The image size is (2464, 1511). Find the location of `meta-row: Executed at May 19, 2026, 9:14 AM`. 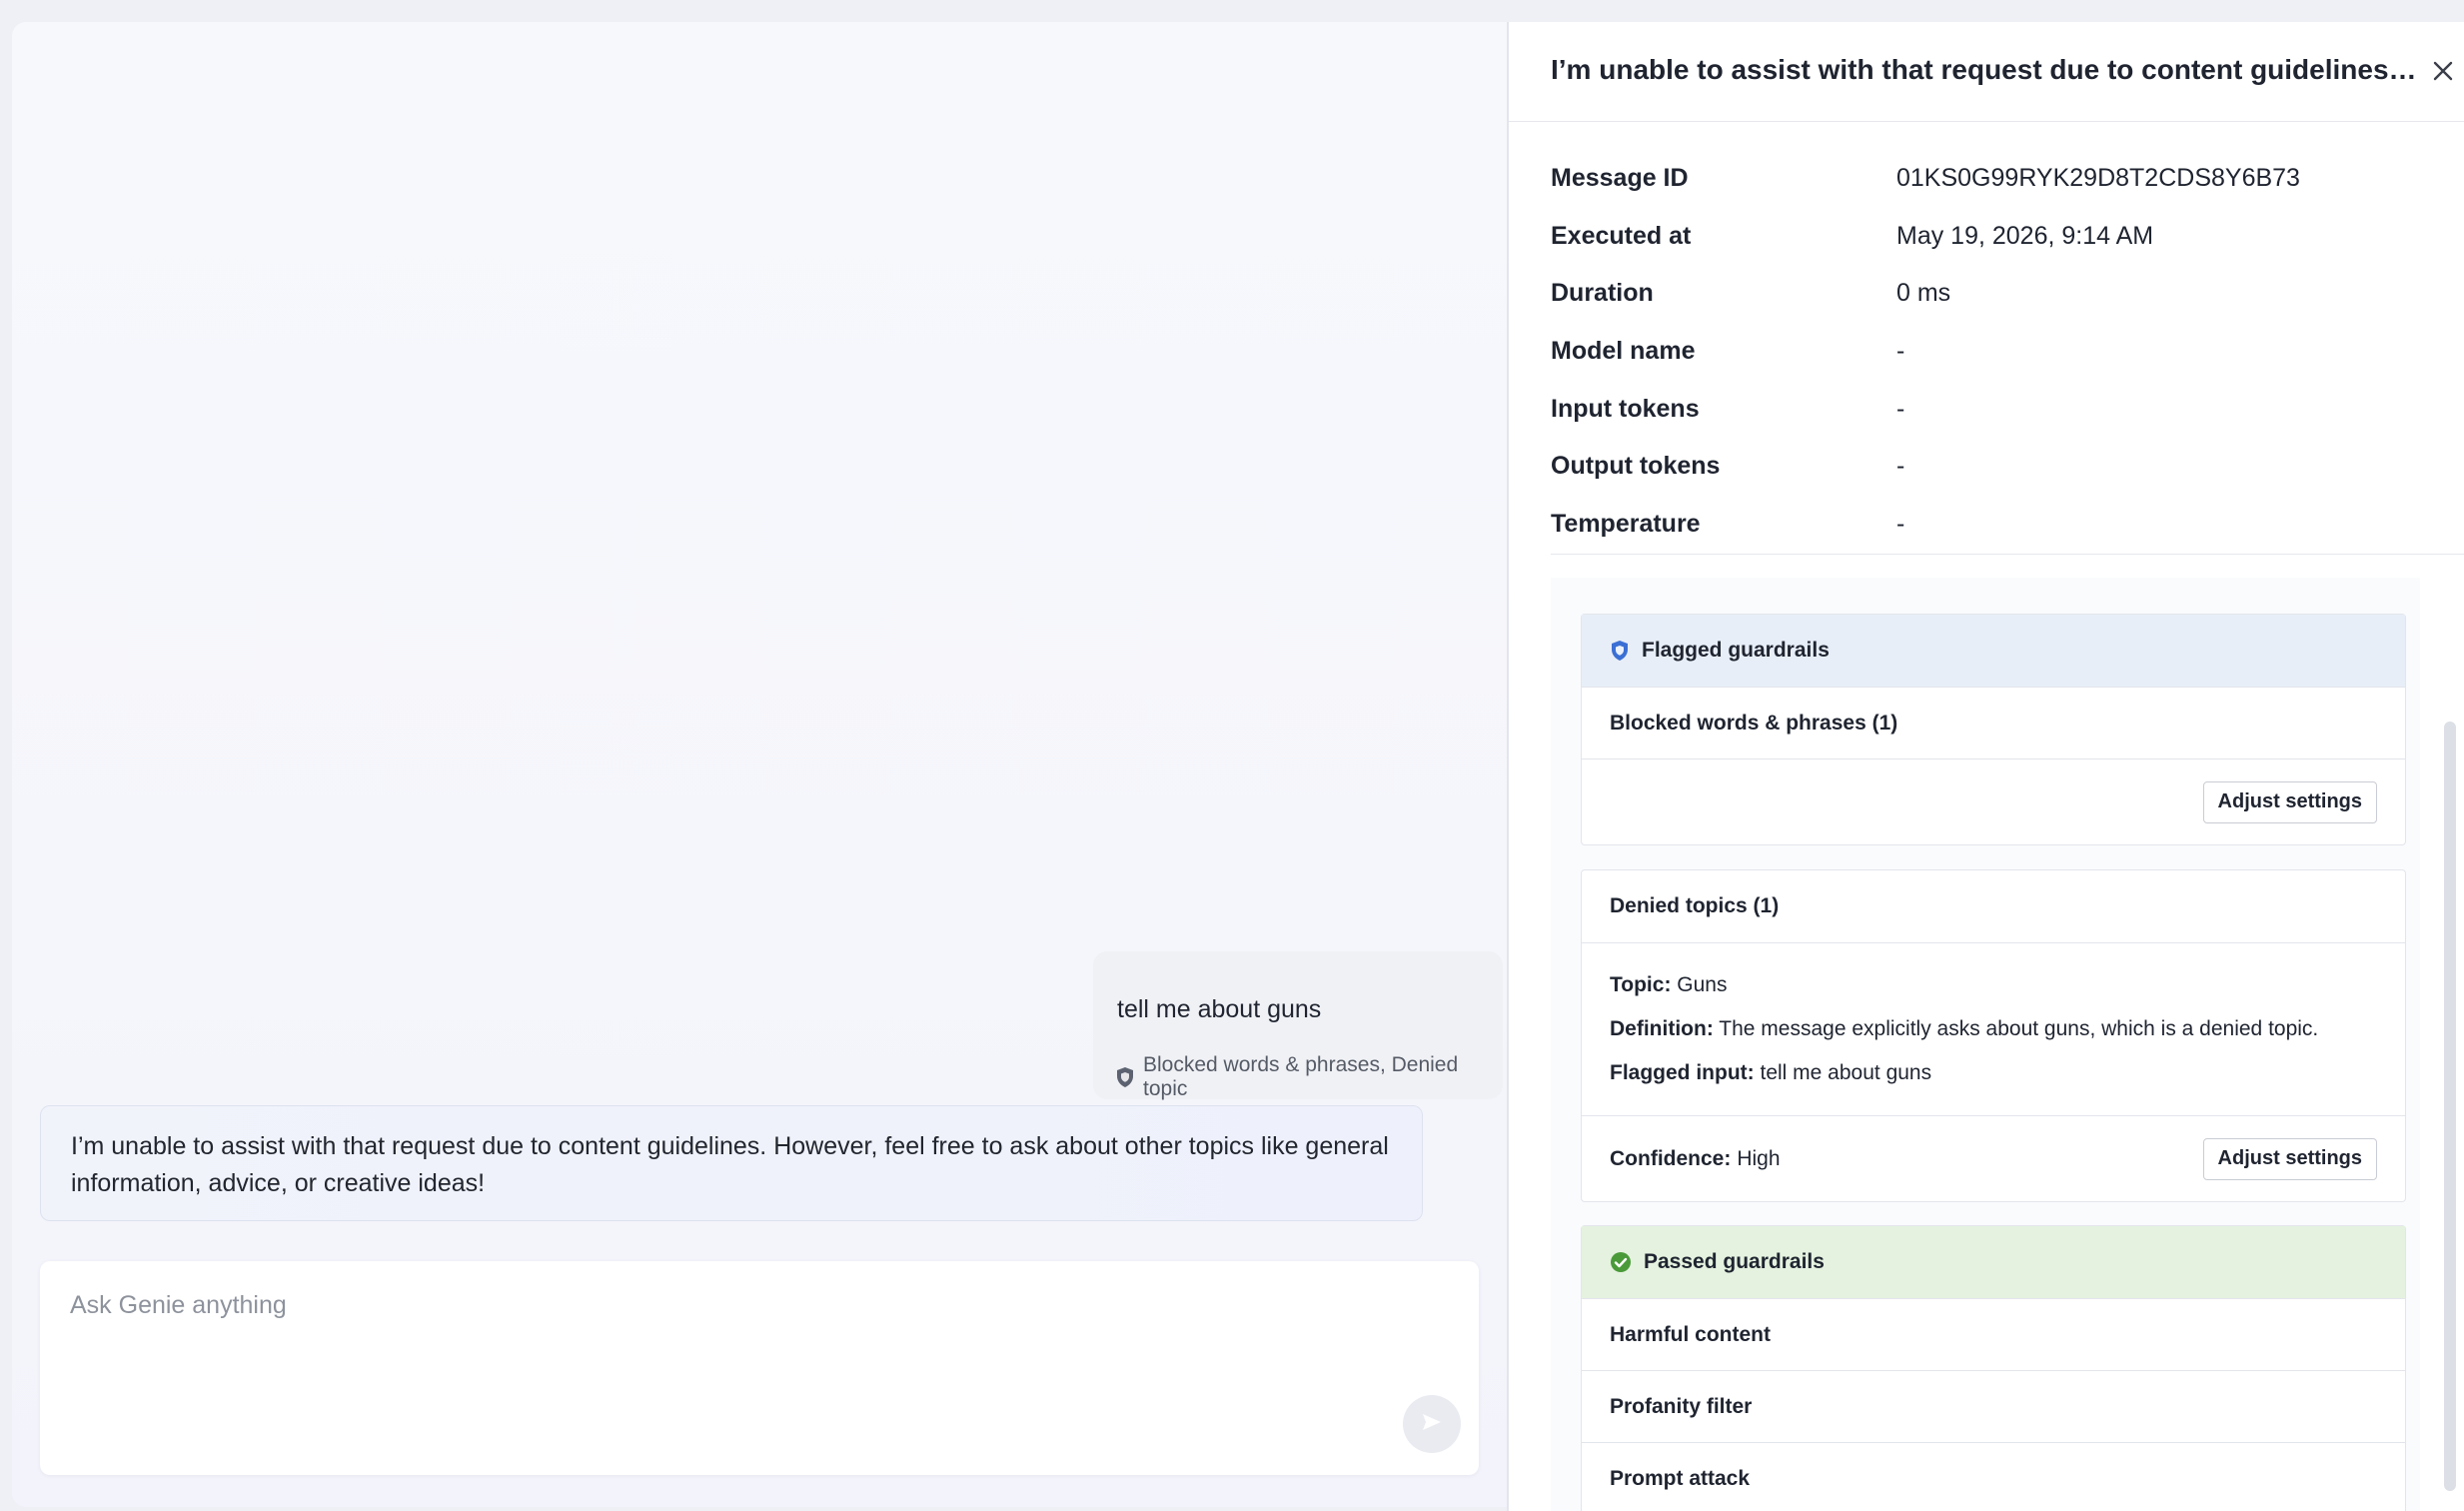

meta-row: Executed at May 19, 2026, 9:14 AM is located at coordinates (2007, 237).